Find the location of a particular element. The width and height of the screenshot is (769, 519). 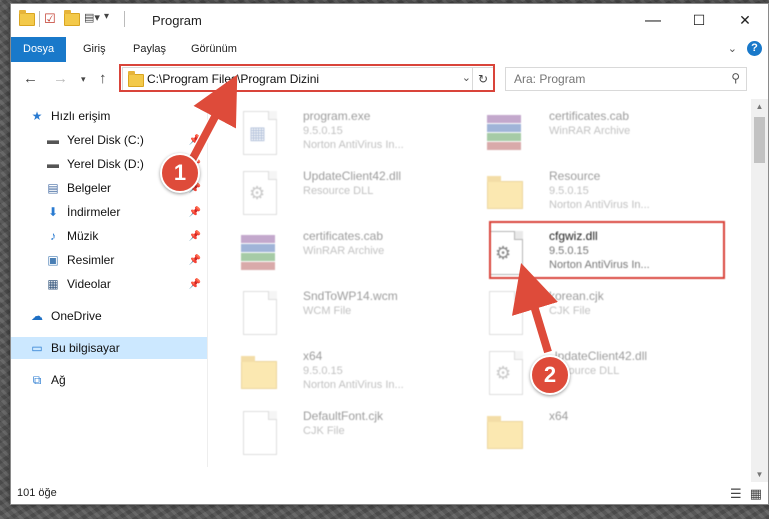

nav-item-videos: ▦ Videolar 📌 is located at coordinates (109, 284).